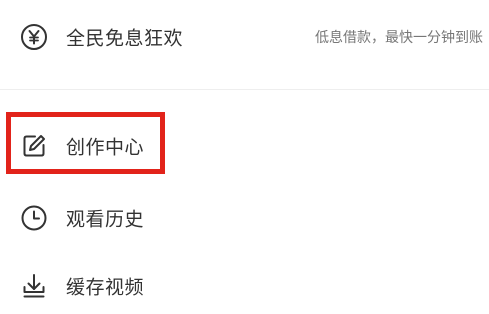  Describe the element at coordinates (125, 38) in the screenshot. I see `menu-item-finance-label: 全民免息狂欢` at that location.